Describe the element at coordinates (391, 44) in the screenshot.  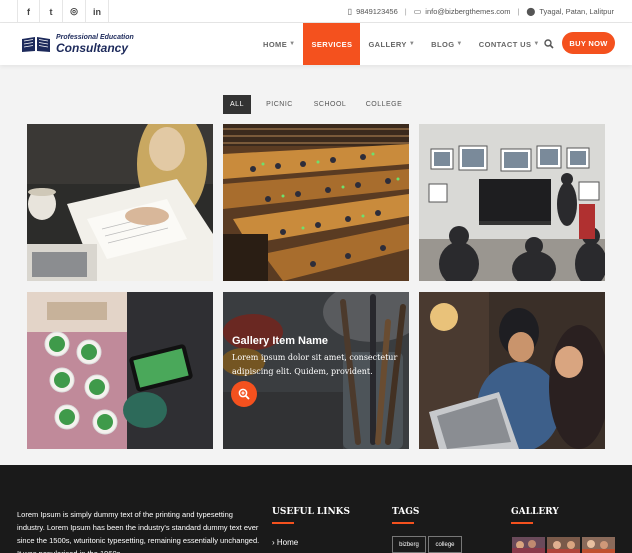
I see `nav-gallery: GALLERY ▼` at that location.